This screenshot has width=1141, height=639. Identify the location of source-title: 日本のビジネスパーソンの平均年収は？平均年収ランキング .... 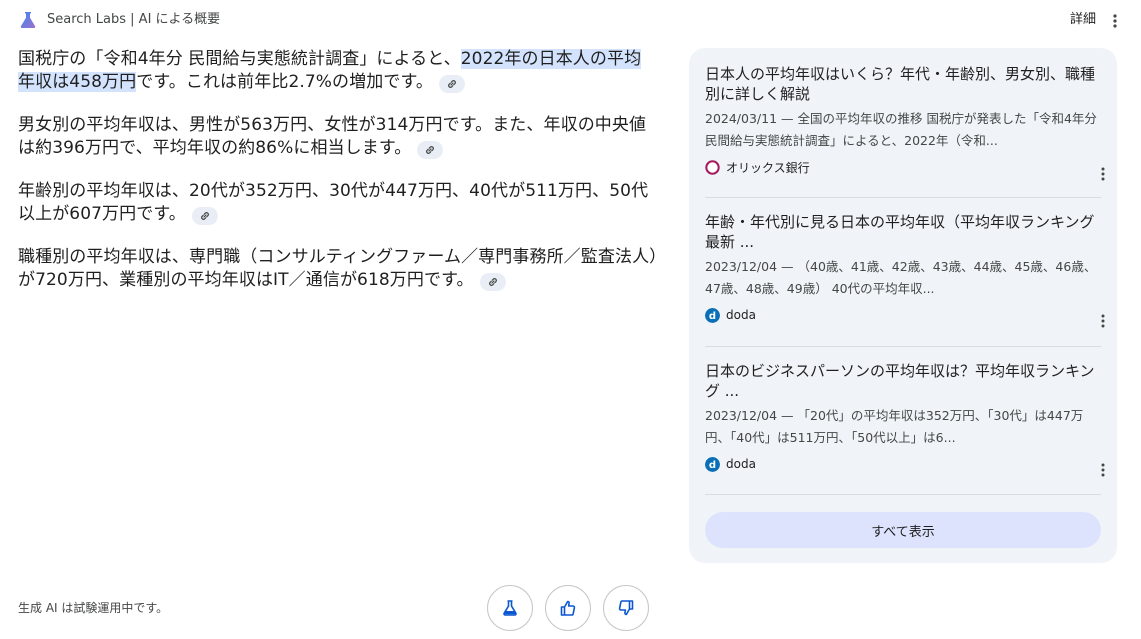
(903, 381).